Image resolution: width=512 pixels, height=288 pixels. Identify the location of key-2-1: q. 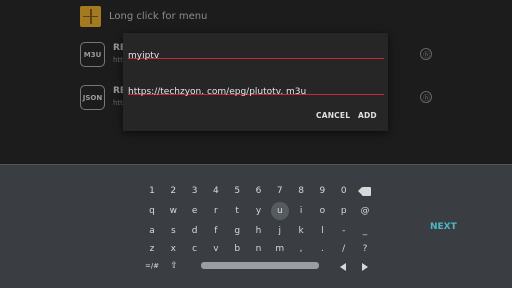
(152, 211).